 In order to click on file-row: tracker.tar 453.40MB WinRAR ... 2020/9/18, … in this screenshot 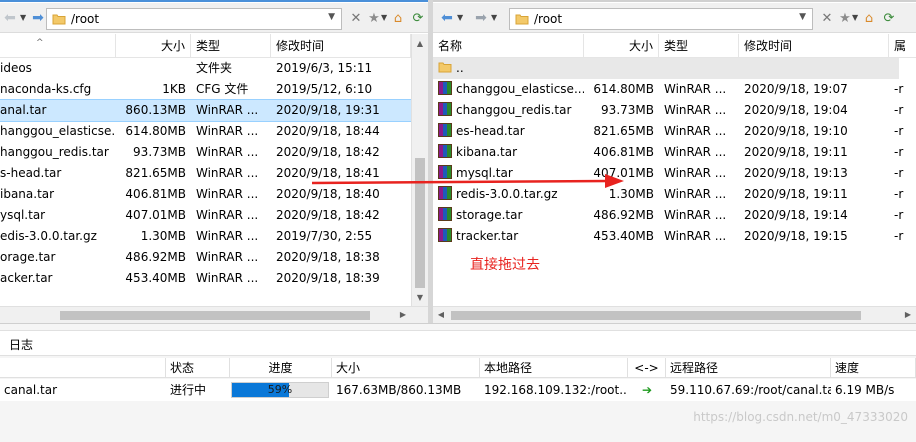, I will do `click(674, 236)`.